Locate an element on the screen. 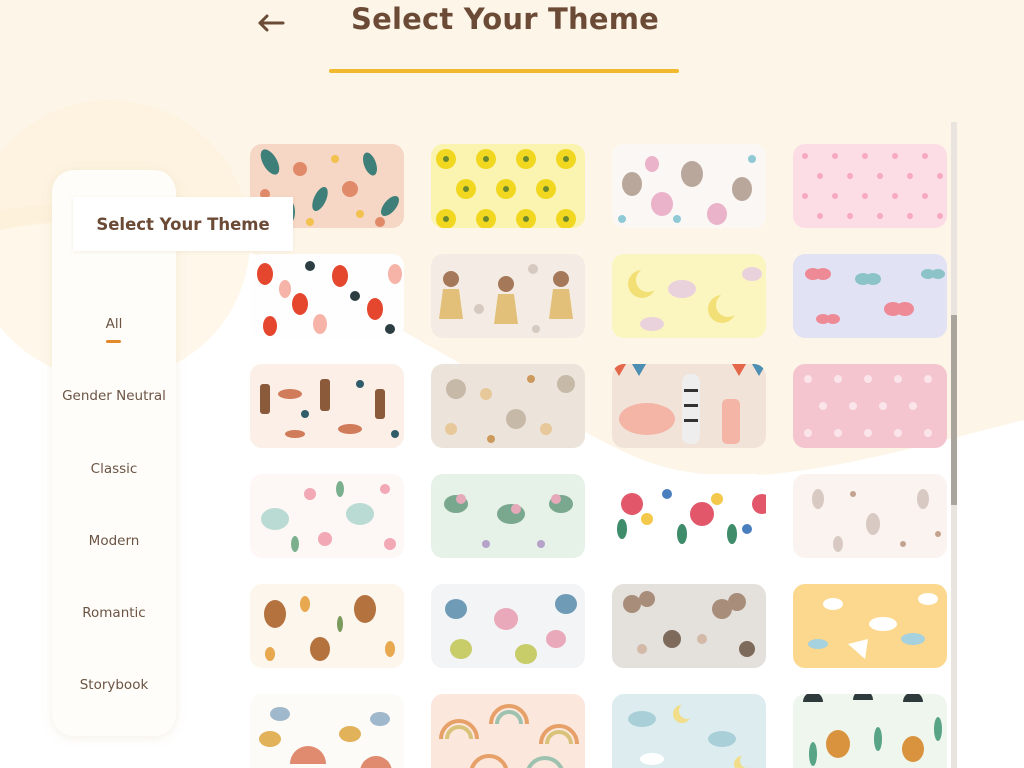 The image size is (1024, 768). sidebar-heading-label: Select Your Theme is located at coordinates (183, 224).